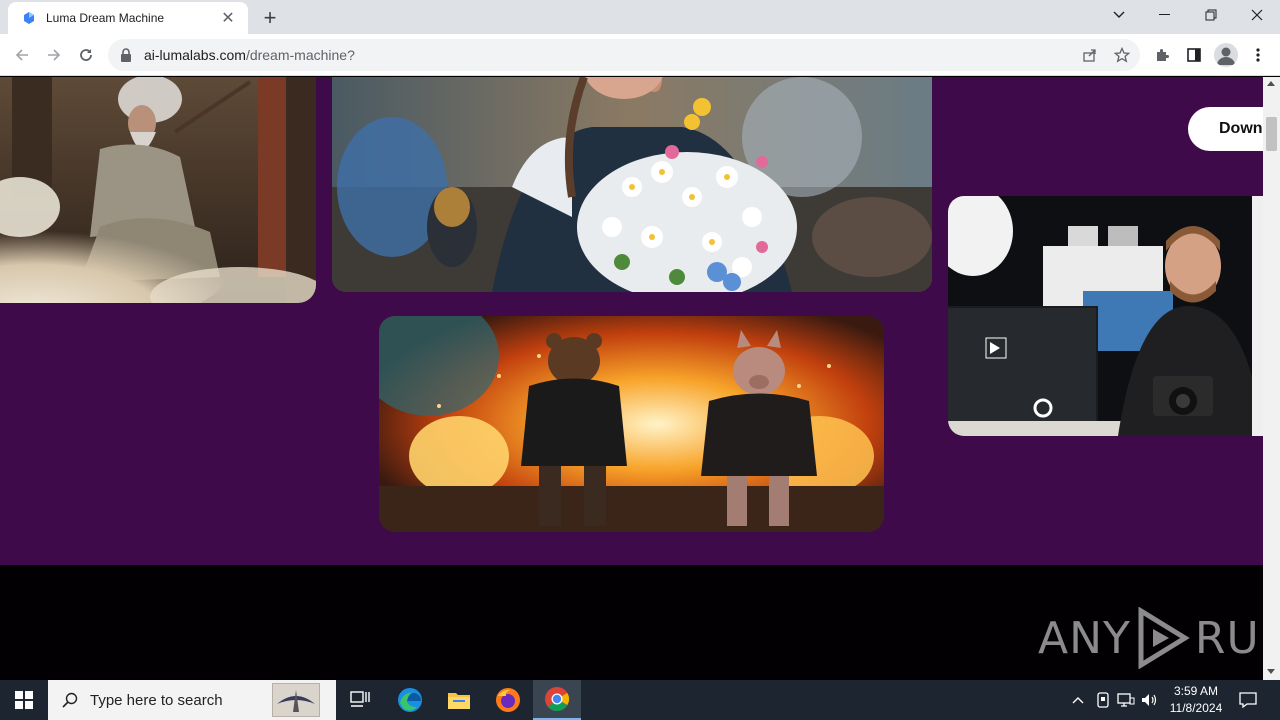 The image size is (1280, 720). I want to click on share-icon, so click(1090, 55).